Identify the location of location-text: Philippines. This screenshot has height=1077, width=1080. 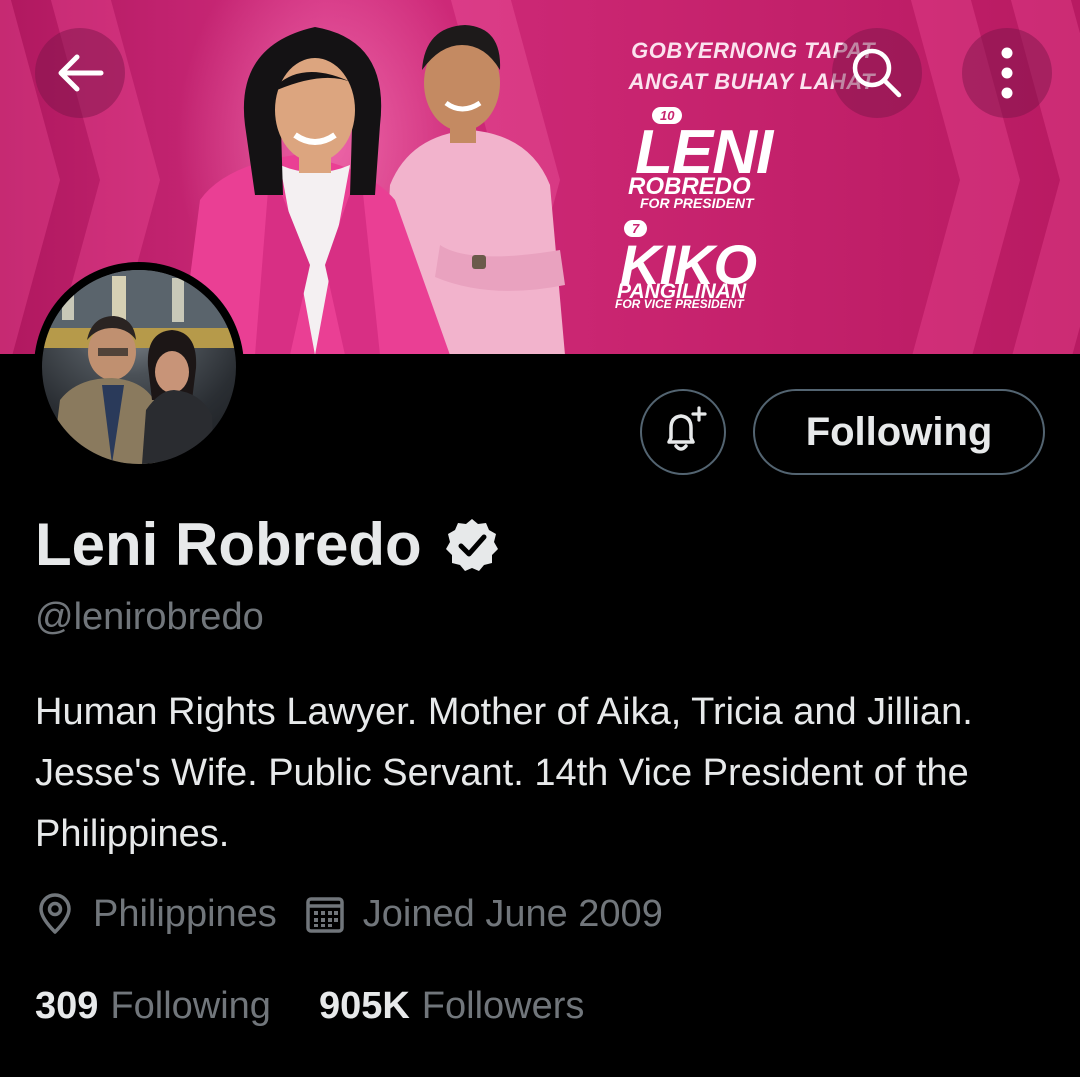
(185, 913).